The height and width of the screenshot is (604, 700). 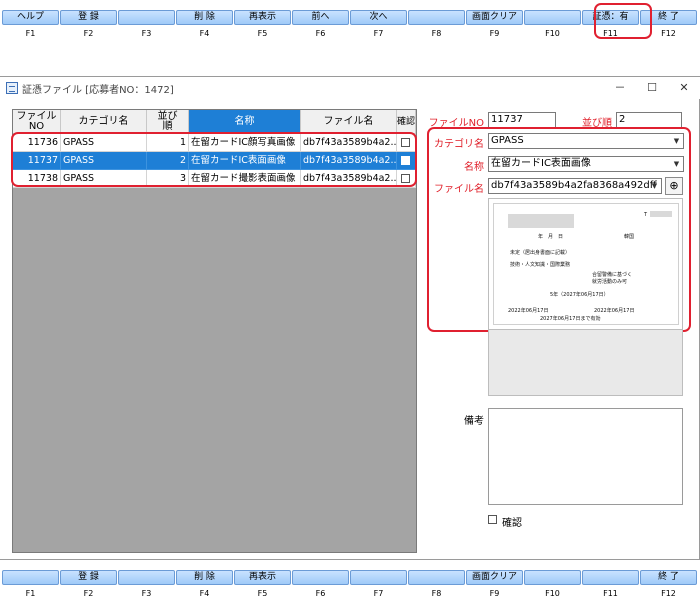 I want to click on zoom-in-icon: ⊕, so click(x=674, y=186).